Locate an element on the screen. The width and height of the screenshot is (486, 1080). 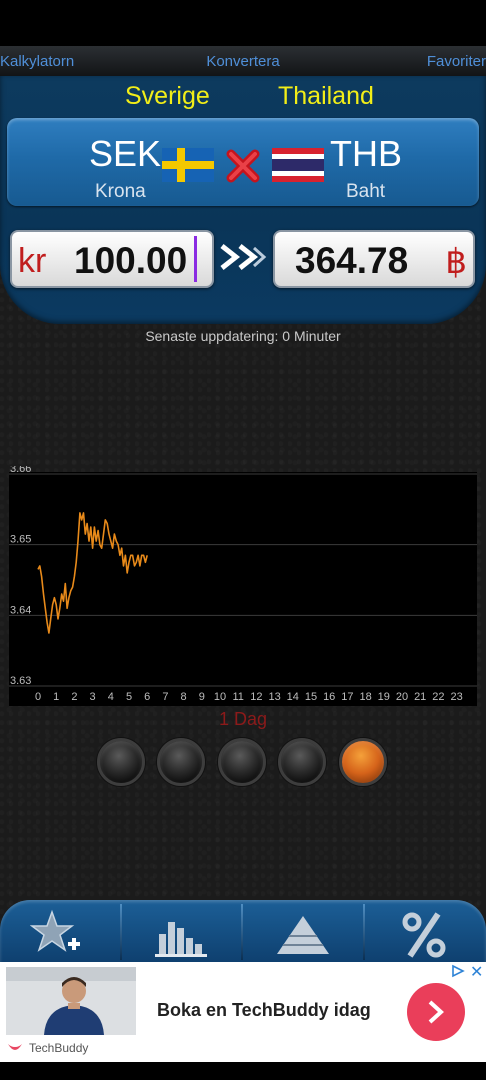
ad-image is located at coordinates (71, 1001).